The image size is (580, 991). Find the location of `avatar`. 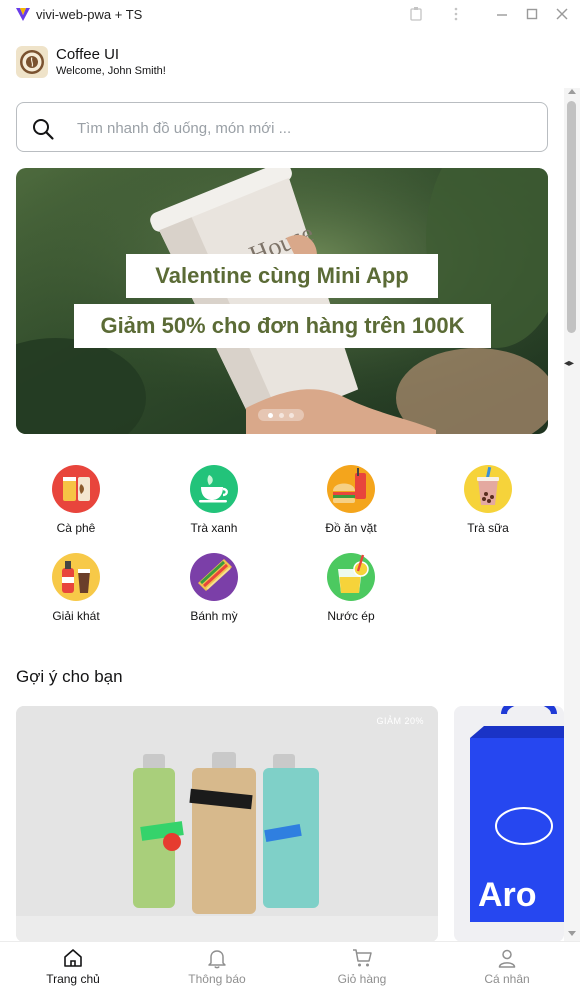

avatar is located at coordinates (32, 62).